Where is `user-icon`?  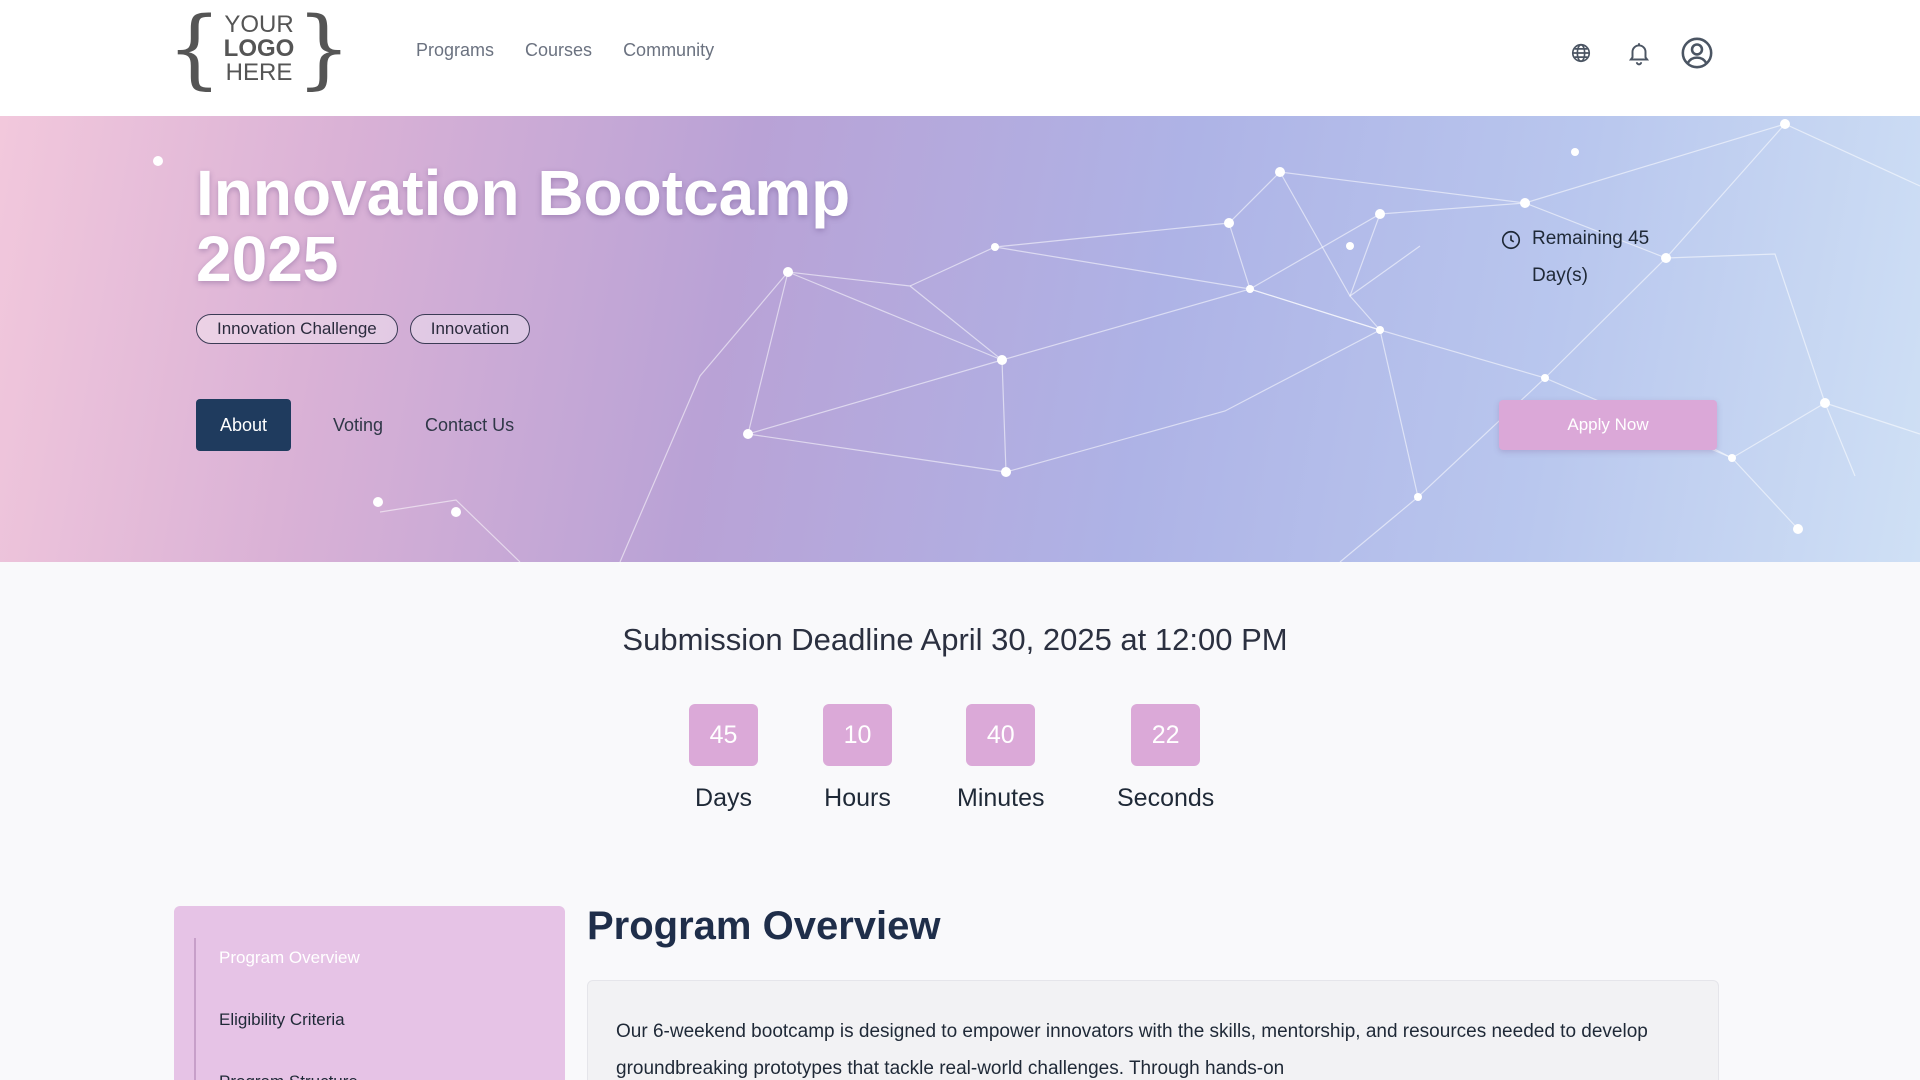
user-icon is located at coordinates (1697, 53).